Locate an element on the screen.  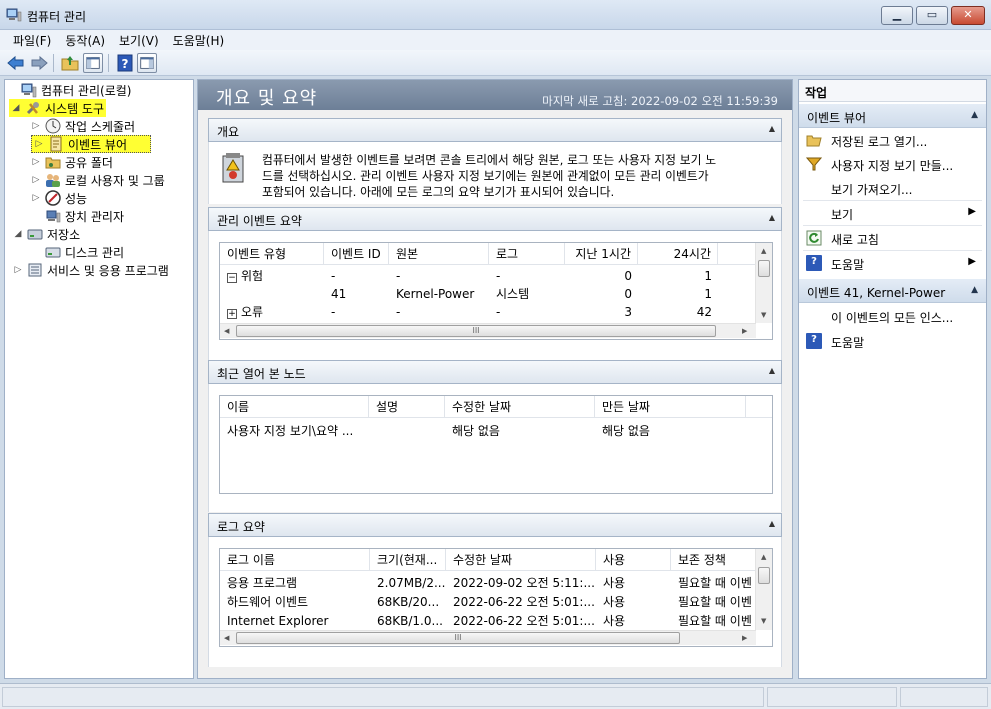
section-recent-nodes-header: 최근 열어 본 노드 ▲ is located at coordinates (495, 372).